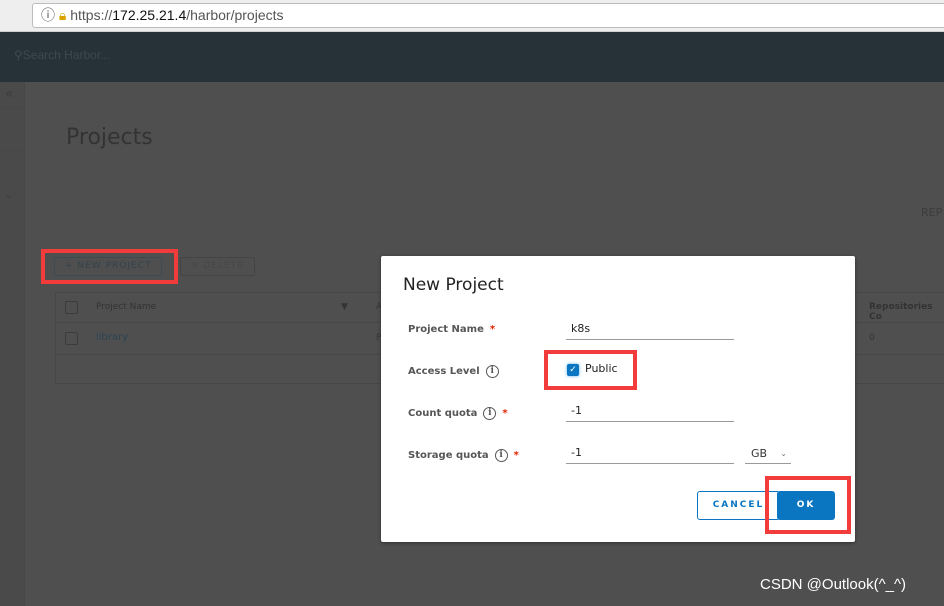 Image resolution: width=944 pixels, height=606 pixels. Describe the element at coordinates (126, 307) in the screenshot. I see `column-header: Project Name` at that location.